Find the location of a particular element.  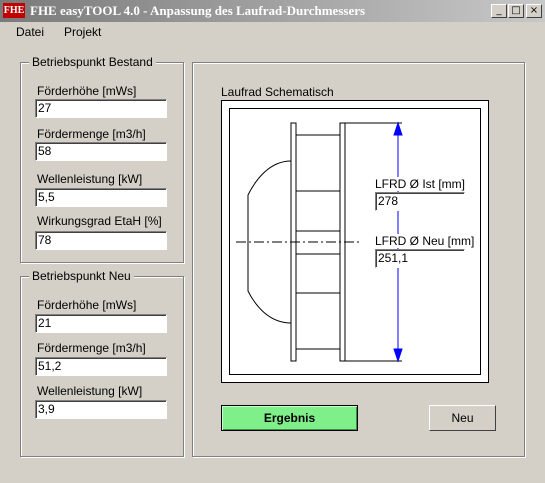

neu-button: Neu is located at coordinates (462, 418).